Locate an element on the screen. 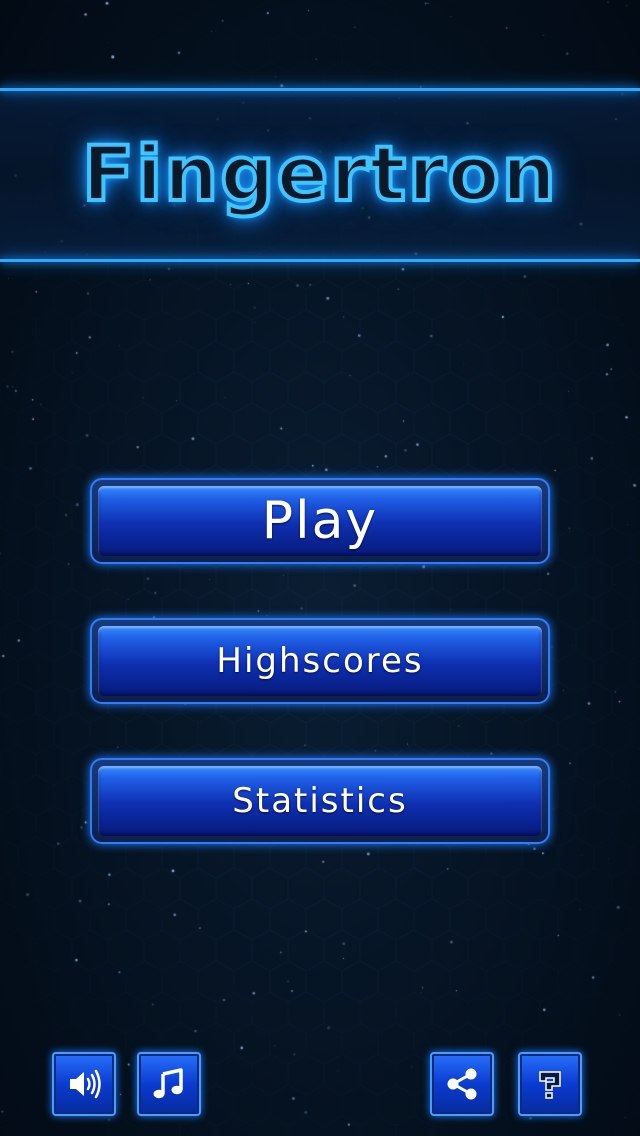 The image size is (640, 1136). speaker-icon is located at coordinates (84, 1084).